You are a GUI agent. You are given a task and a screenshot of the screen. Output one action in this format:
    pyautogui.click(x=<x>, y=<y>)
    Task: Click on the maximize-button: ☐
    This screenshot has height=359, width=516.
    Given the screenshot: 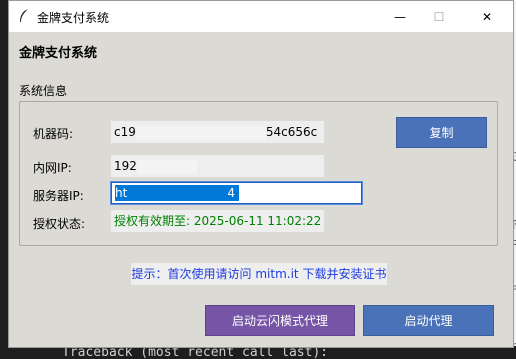 What is the action you would take?
    pyautogui.click(x=439, y=16)
    